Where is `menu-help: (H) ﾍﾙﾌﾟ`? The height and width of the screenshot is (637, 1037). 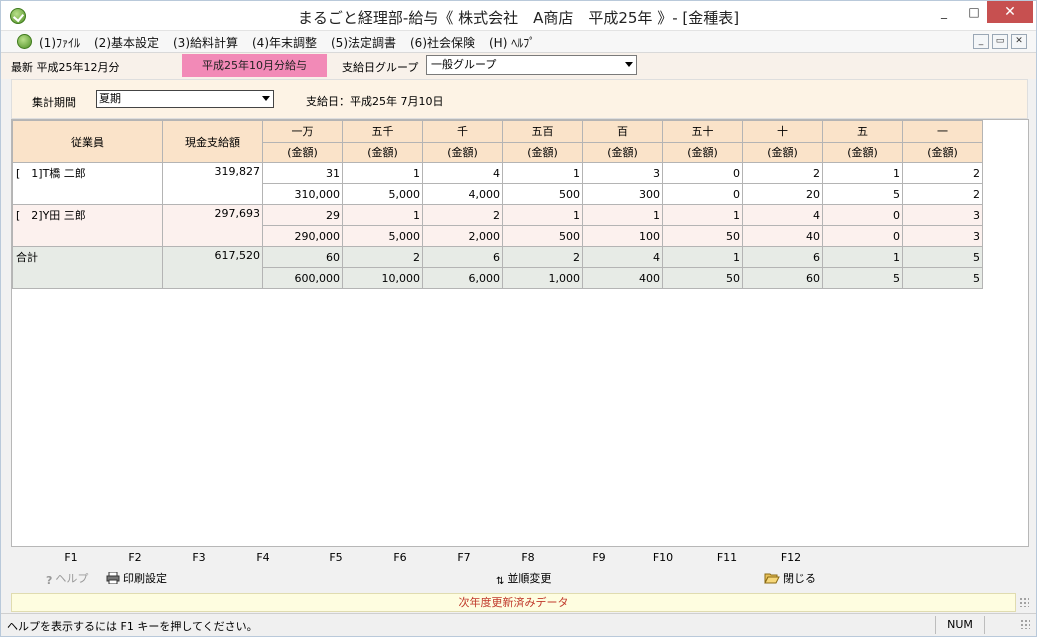
menu-help: (H) ﾍﾙﾌﾟ is located at coordinates (512, 42).